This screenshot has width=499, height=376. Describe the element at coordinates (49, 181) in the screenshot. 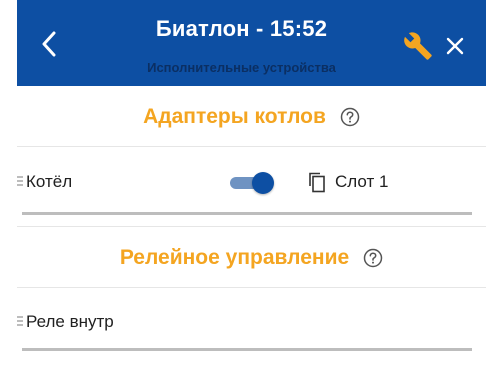

I see `row-label: Котёл` at that location.